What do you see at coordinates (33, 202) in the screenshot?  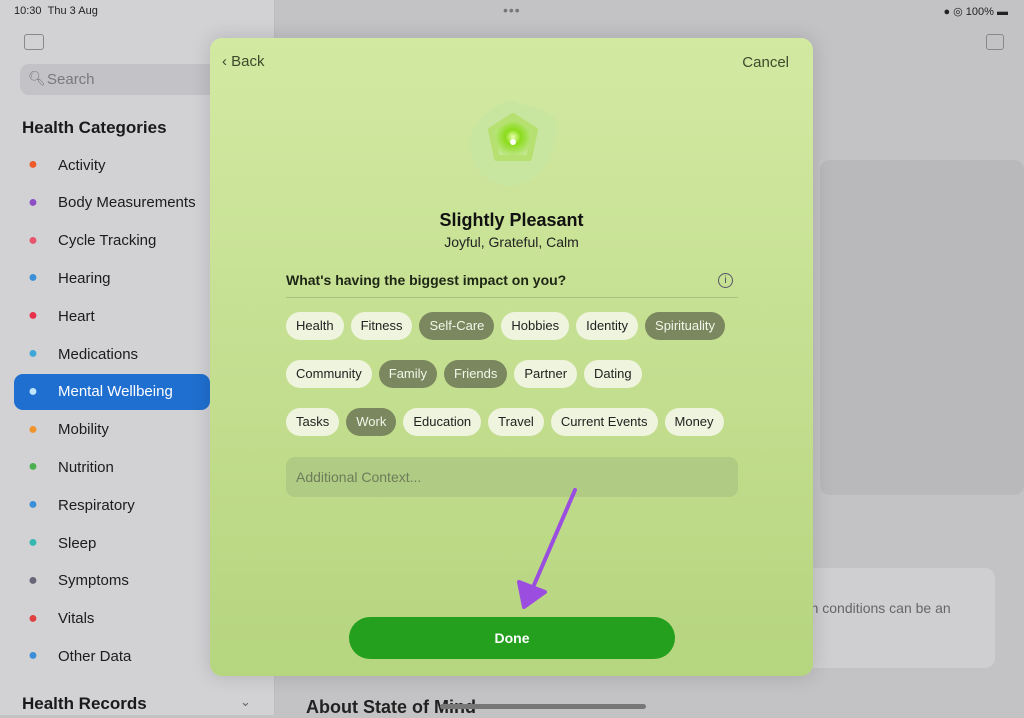 I see `figure-icon: ●` at bounding box center [33, 202].